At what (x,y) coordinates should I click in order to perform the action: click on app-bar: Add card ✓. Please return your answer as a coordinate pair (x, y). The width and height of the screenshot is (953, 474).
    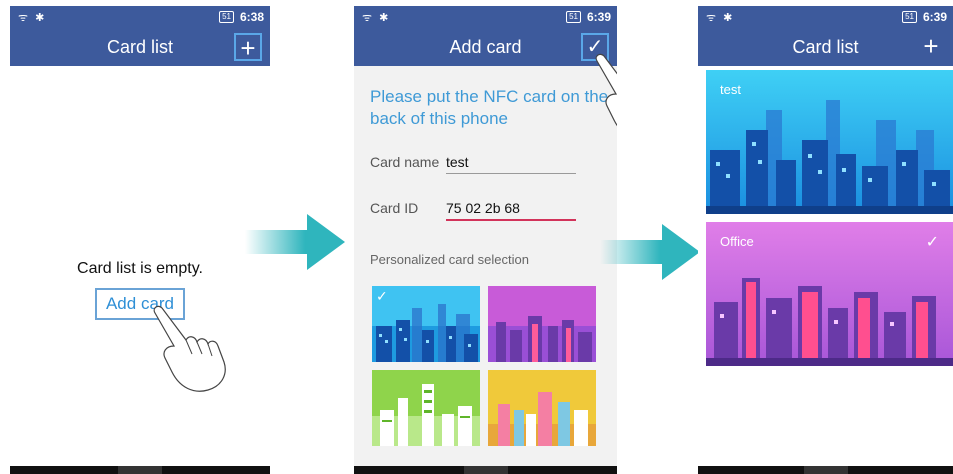
    Looking at the image, I should click on (485, 47).